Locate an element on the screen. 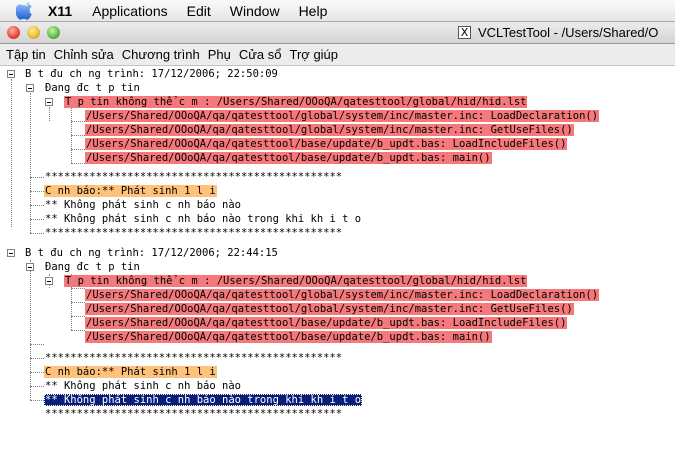 The width and height of the screenshot is (675, 455). window-titlebar: X VCLTestTool - /Users/Shared/O is located at coordinates (337, 33).